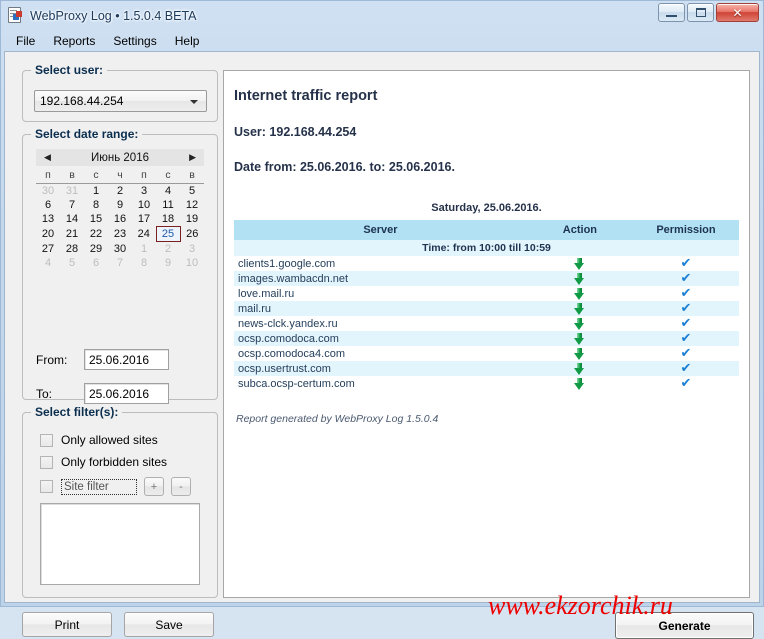 The width and height of the screenshot is (764, 639). Describe the element at coordinates (134, 41) in the screenshot. I see `menu-item-settings: Settings` at that location.